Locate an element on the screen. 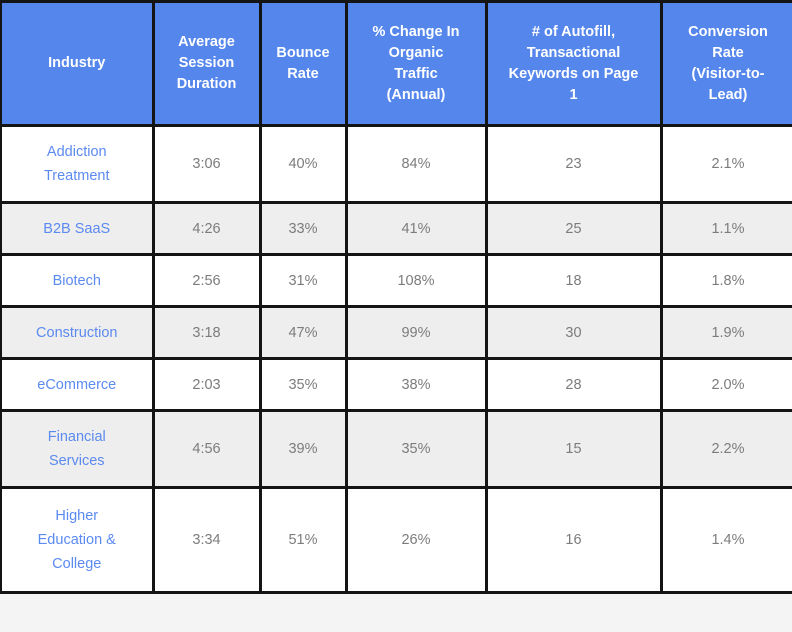  column-header-industry: Industry is located at coordinates (78, 64).